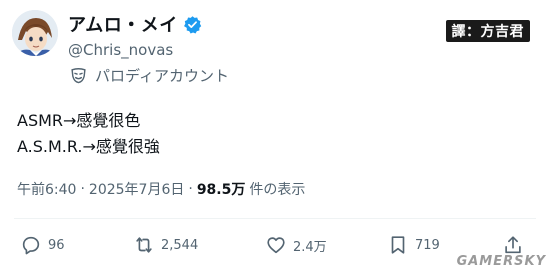 The height and width of the screenshot is (271, 550). Describe the element at coordinates (46, 189) in the screenshot. I see `tweet-time: 午前6:40` at that location.